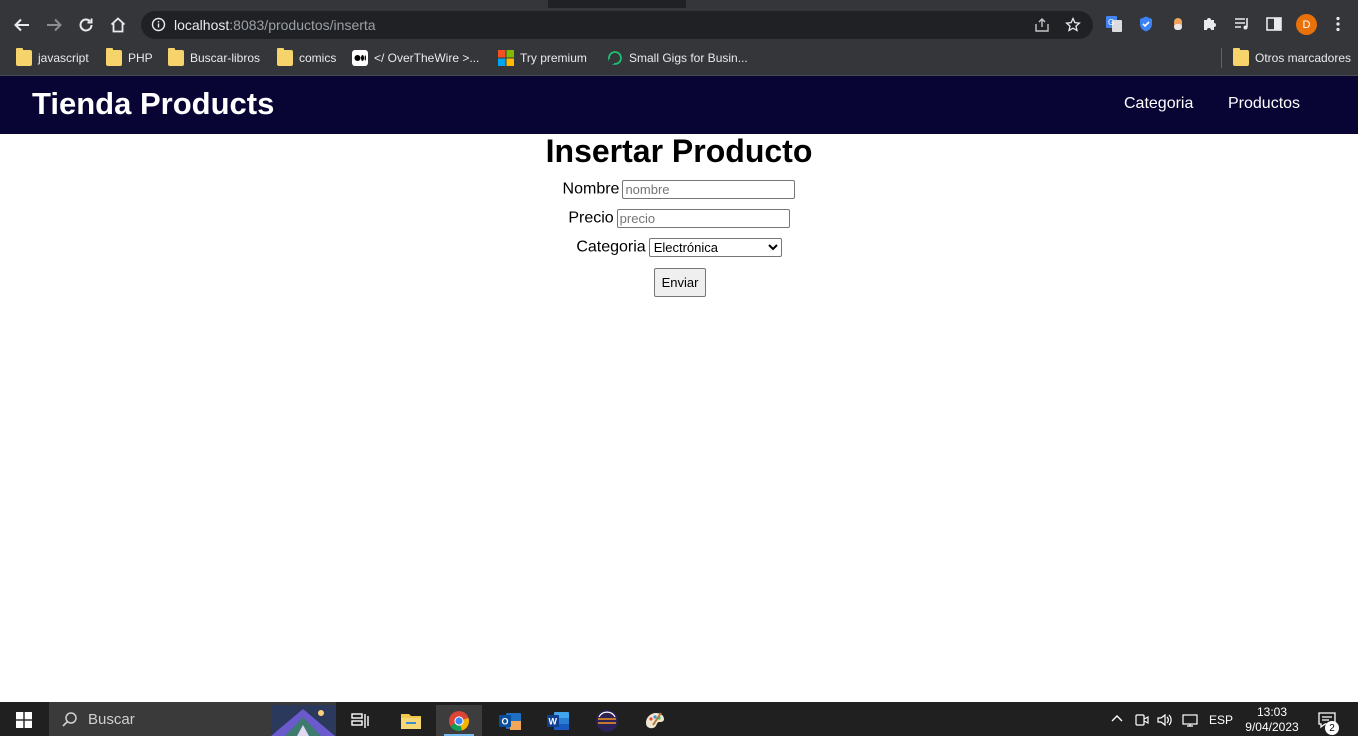 This screenshot has width=1358, height=736. I want to click on back-button, so click(22, 25).